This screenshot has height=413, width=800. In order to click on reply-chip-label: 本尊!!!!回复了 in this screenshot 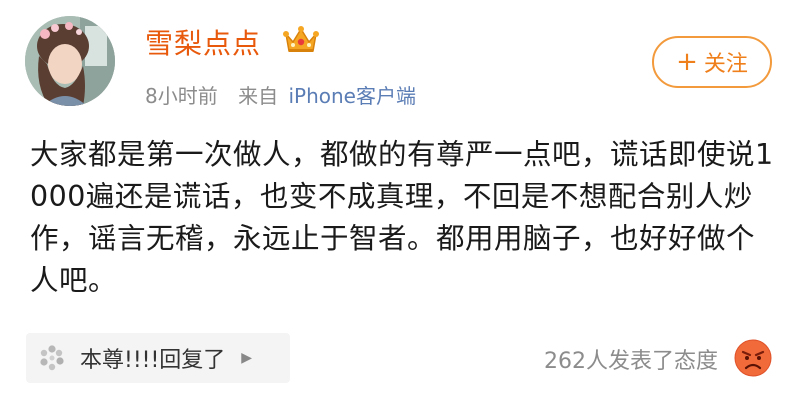, I will do `click(153, 360)`.